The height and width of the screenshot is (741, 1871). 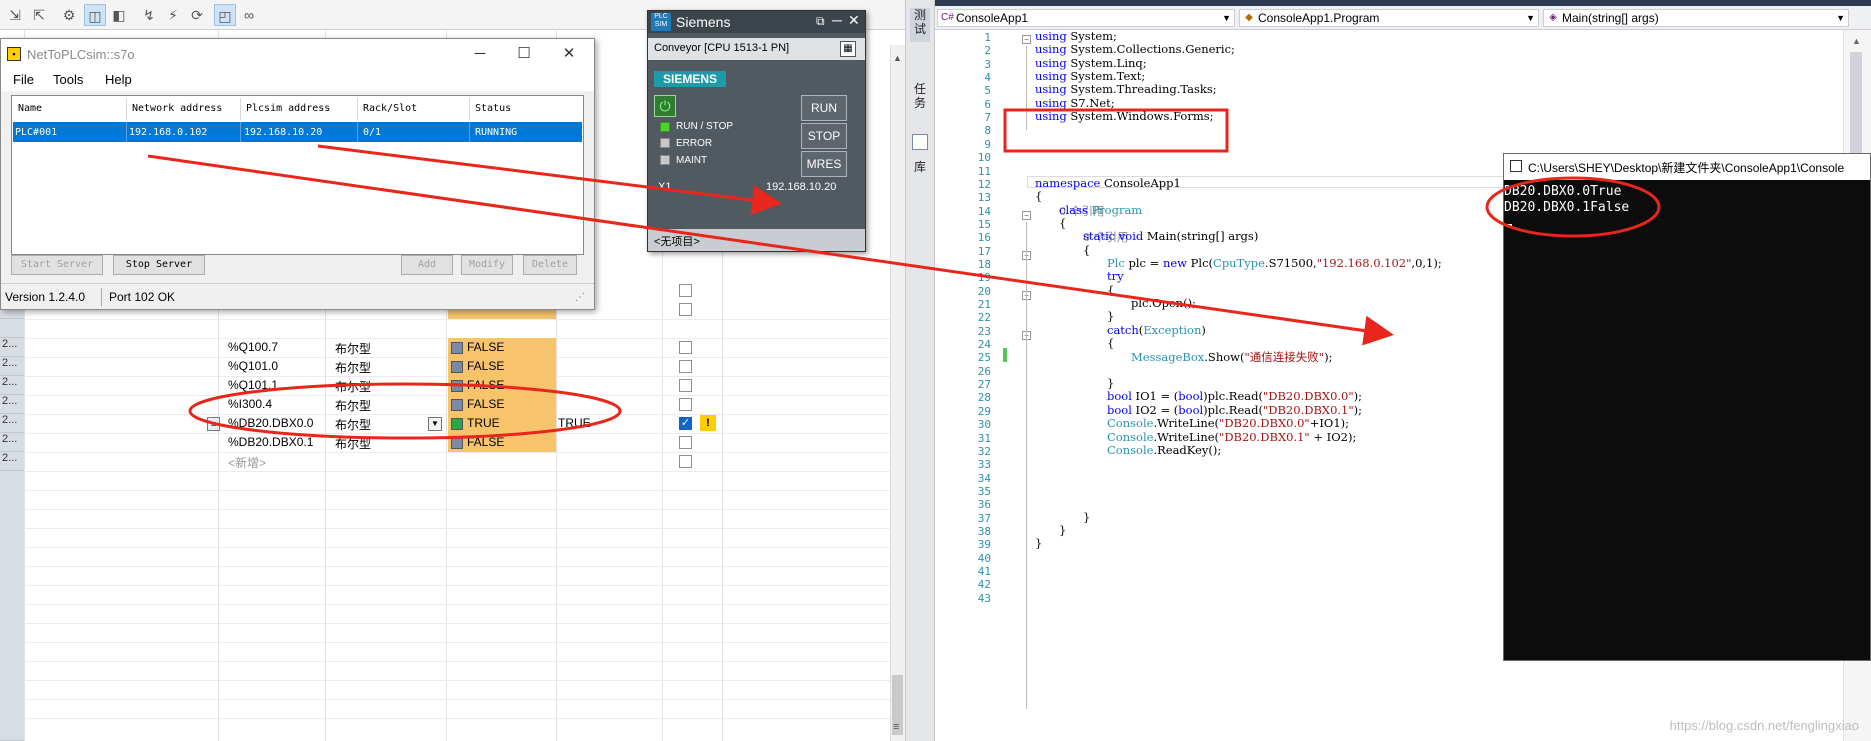 I want to click on status-bar: Version 1.2.4.0 Port 102 OK ⋰, so click(x=297, y=296).